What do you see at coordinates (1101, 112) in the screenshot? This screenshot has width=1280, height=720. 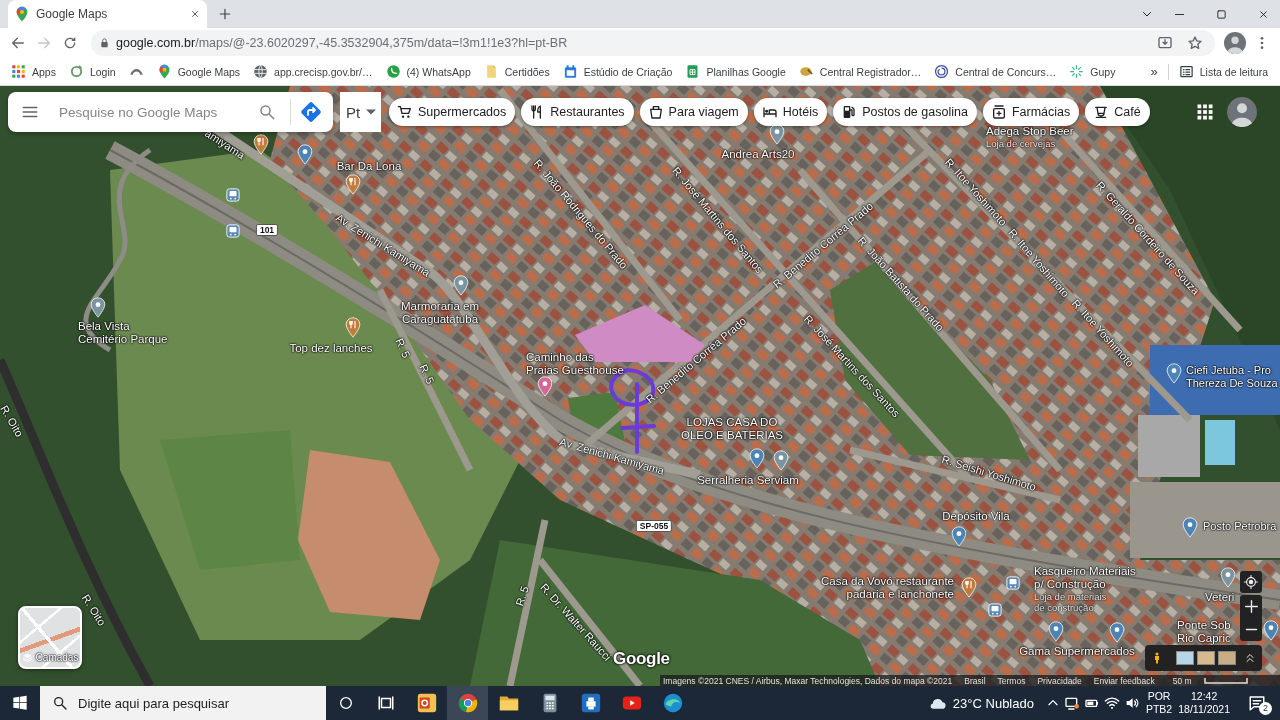 I see `cup-icon` at bounding box center [1101, 112].